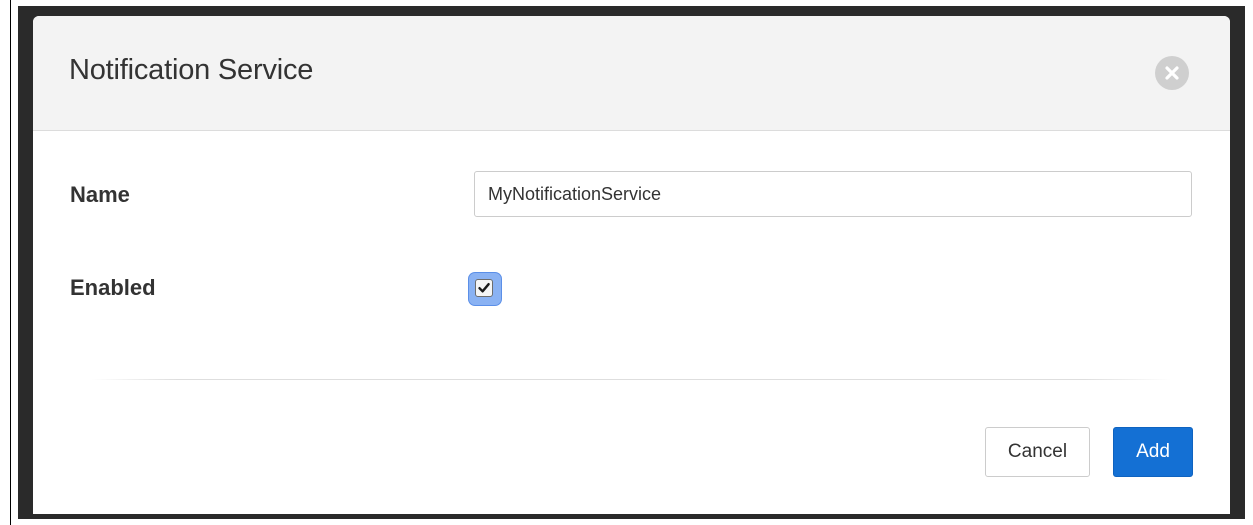 Image resolution: width=1253 pixels, height=525 pixels. Describe the element at coordinates (1153, 452) in the screenshot. I see `add-button: Add` at that location.